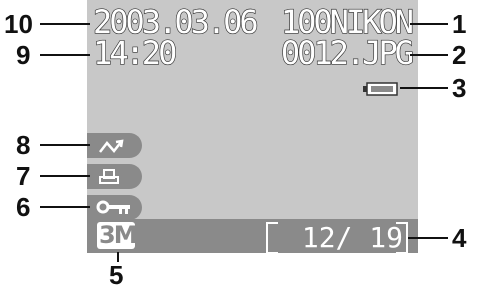 This screenshot has height=290, width=481. I want to click on callout-1: 1, so click(459, 24).